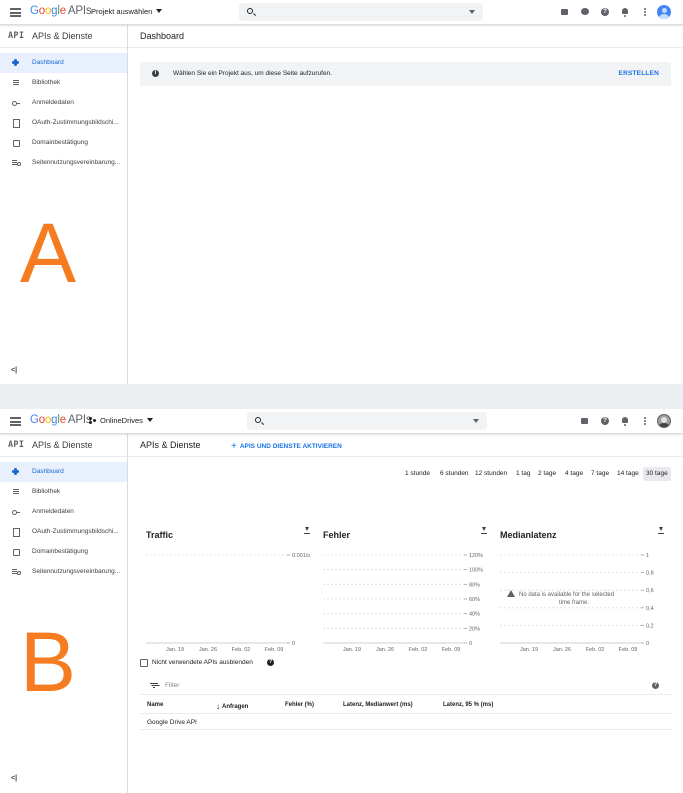 This screenshot has height=793, width=683. Describe the element at coordinates (162, 36) in the screenshot. I see `page-title: Dashboard` at that location.